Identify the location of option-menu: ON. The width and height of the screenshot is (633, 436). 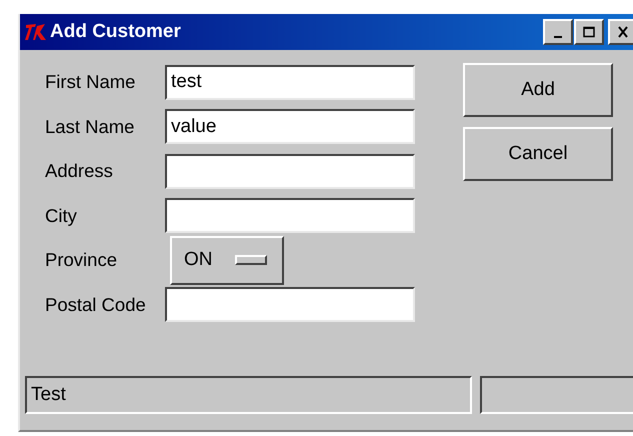
(227, 260).